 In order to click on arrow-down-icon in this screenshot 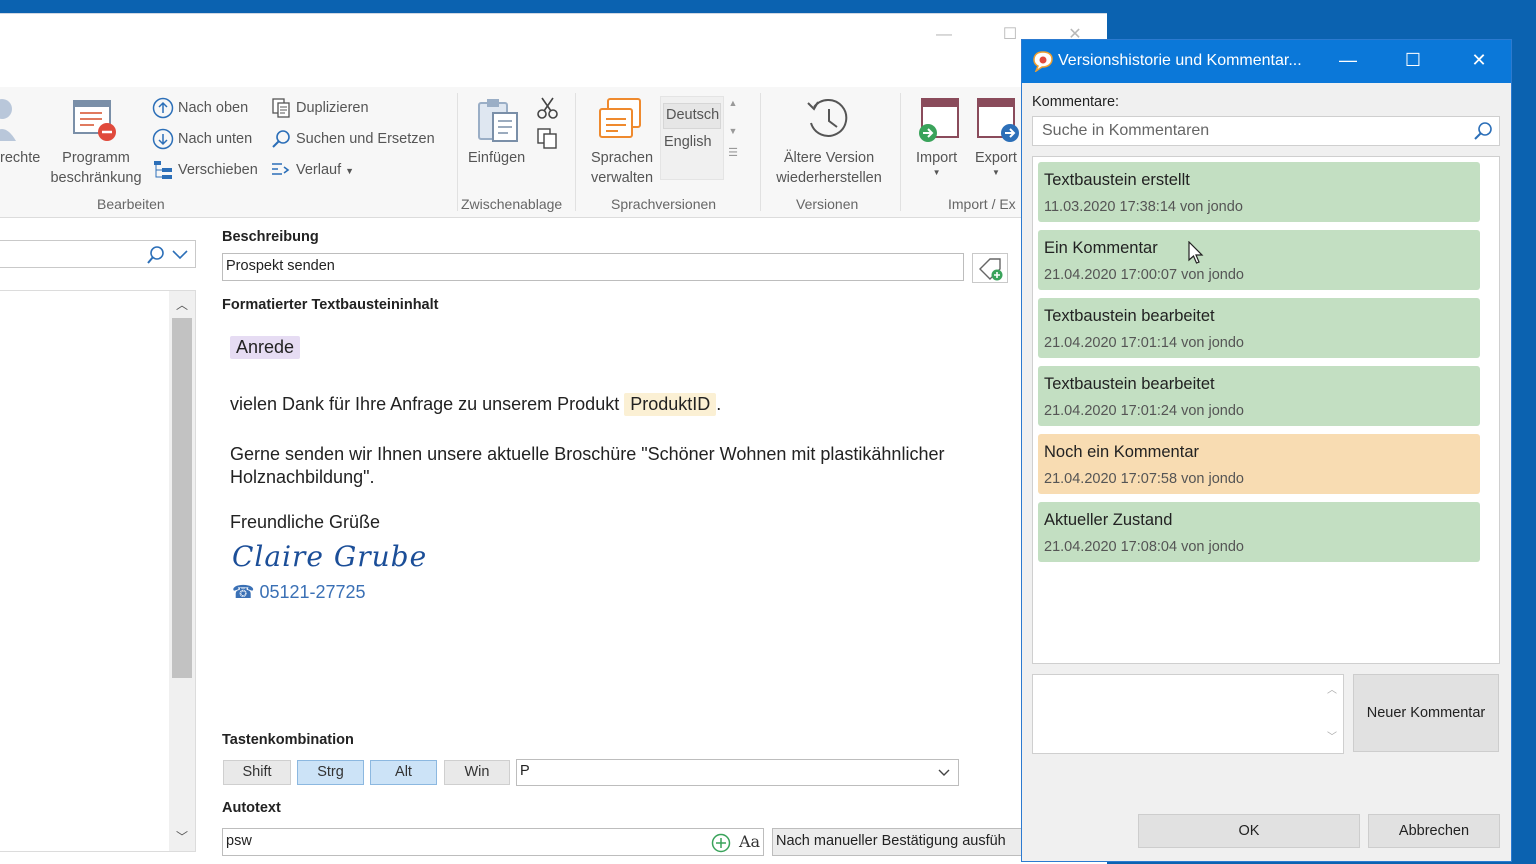, I will do `click(163, 139)`.